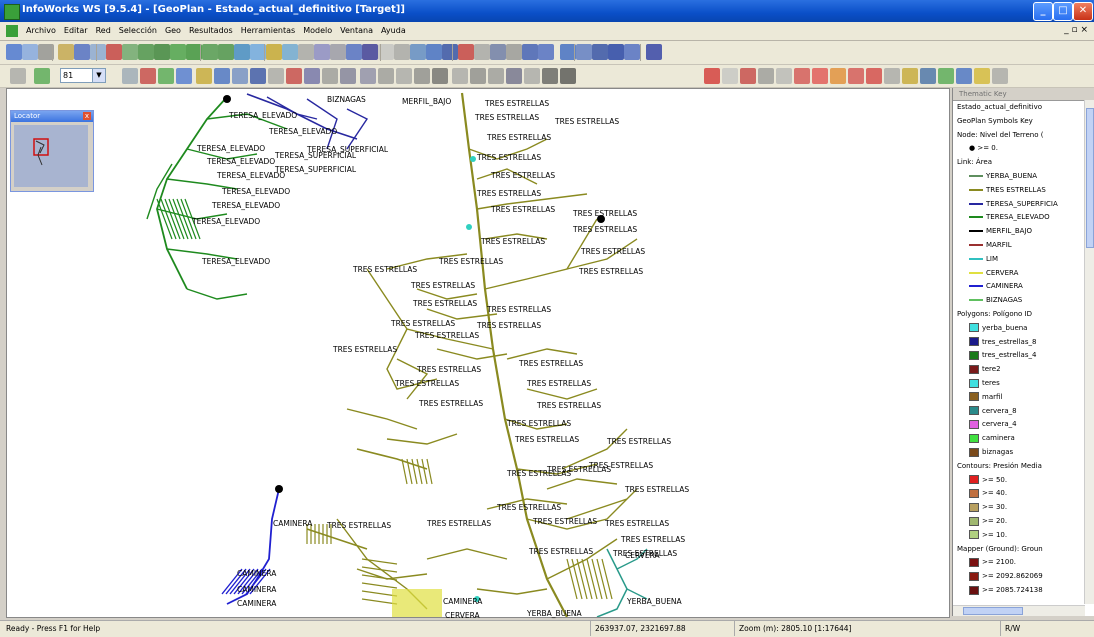 This screenshot has height=637, width=1094. I want to click on key-horizontal-scrollbar, so click(1019, 610).